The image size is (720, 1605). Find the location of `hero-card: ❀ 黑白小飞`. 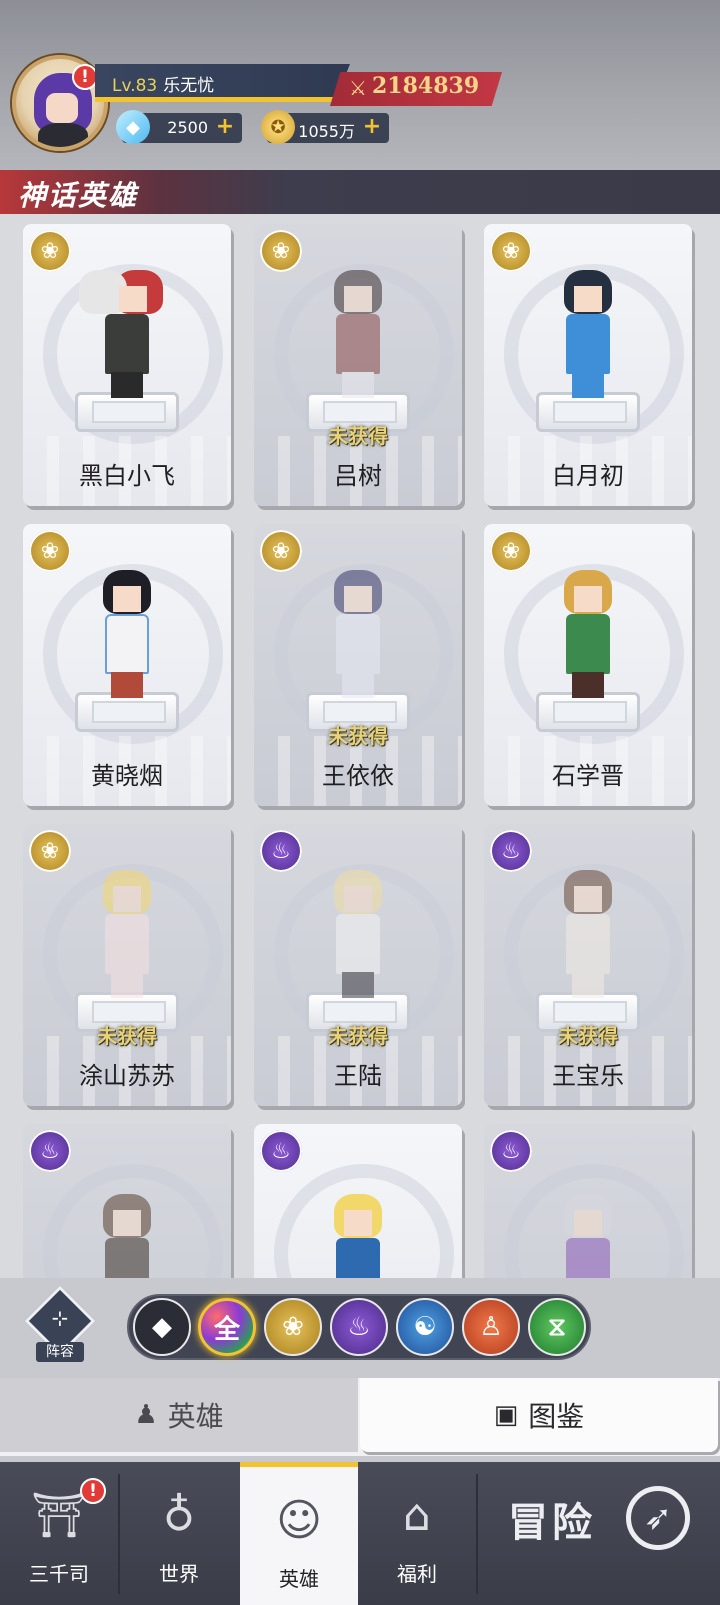

hero-card: ❀ 黑白小飞 is located at coordinates (127, 365).